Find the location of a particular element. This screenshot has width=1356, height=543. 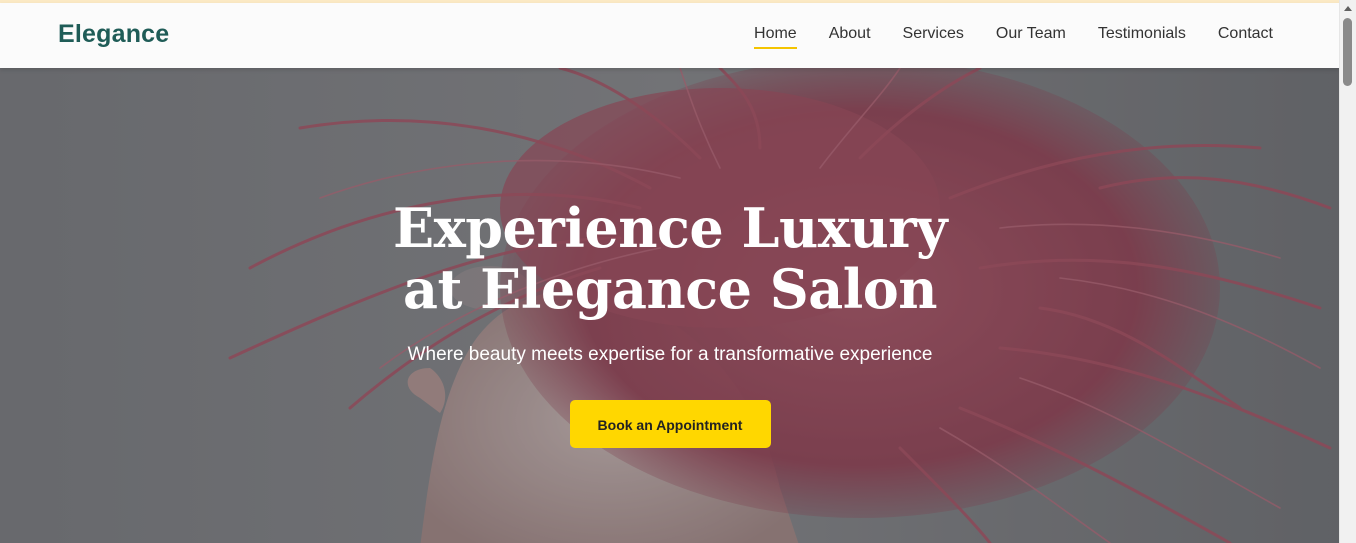

book-appointment-button: Book an Appointment is located at coordinates (670, 424).